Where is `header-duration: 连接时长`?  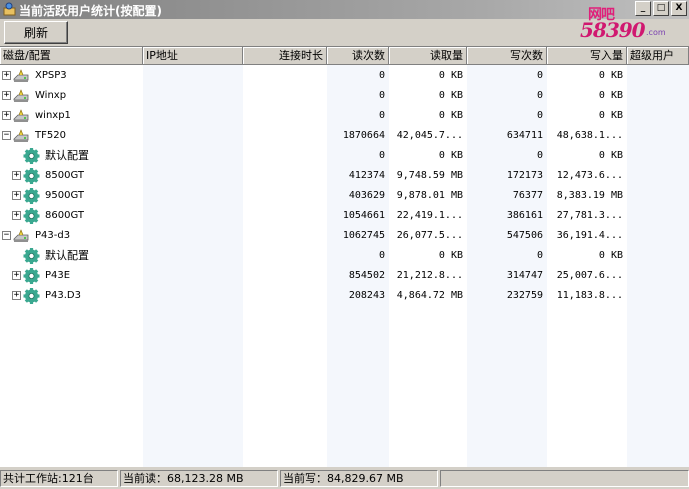
header-duration: 连接时长 is located at coordinates (285, 56).